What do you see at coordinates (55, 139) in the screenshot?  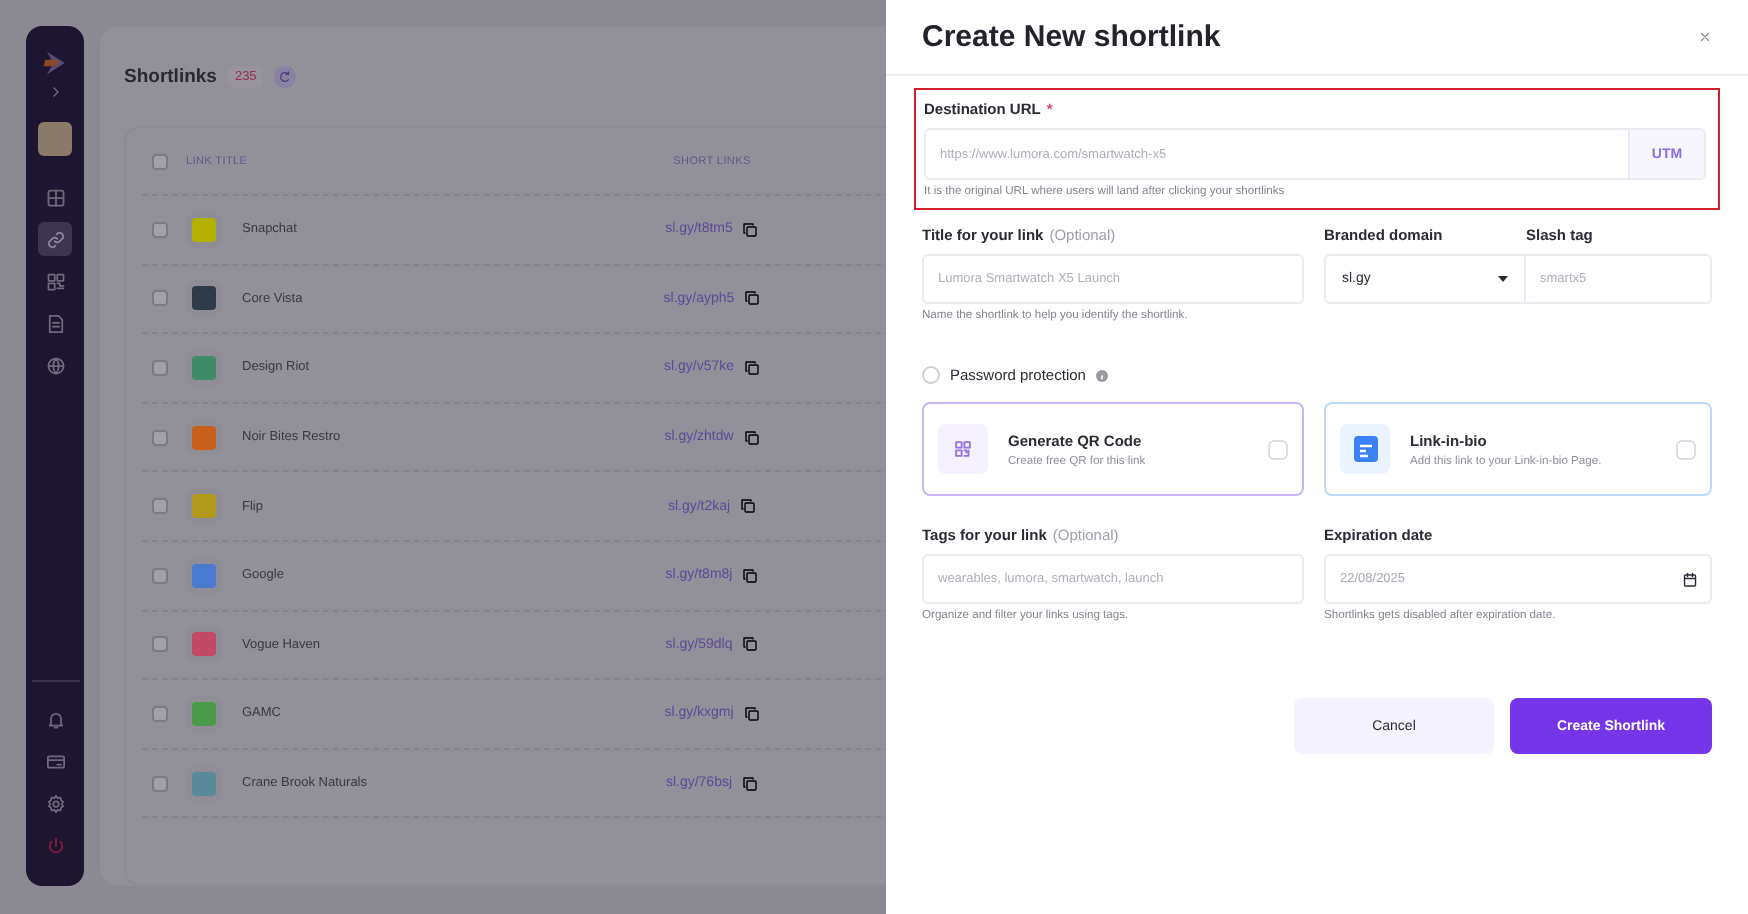 I see `avatar` at bounding box center [55, 139].